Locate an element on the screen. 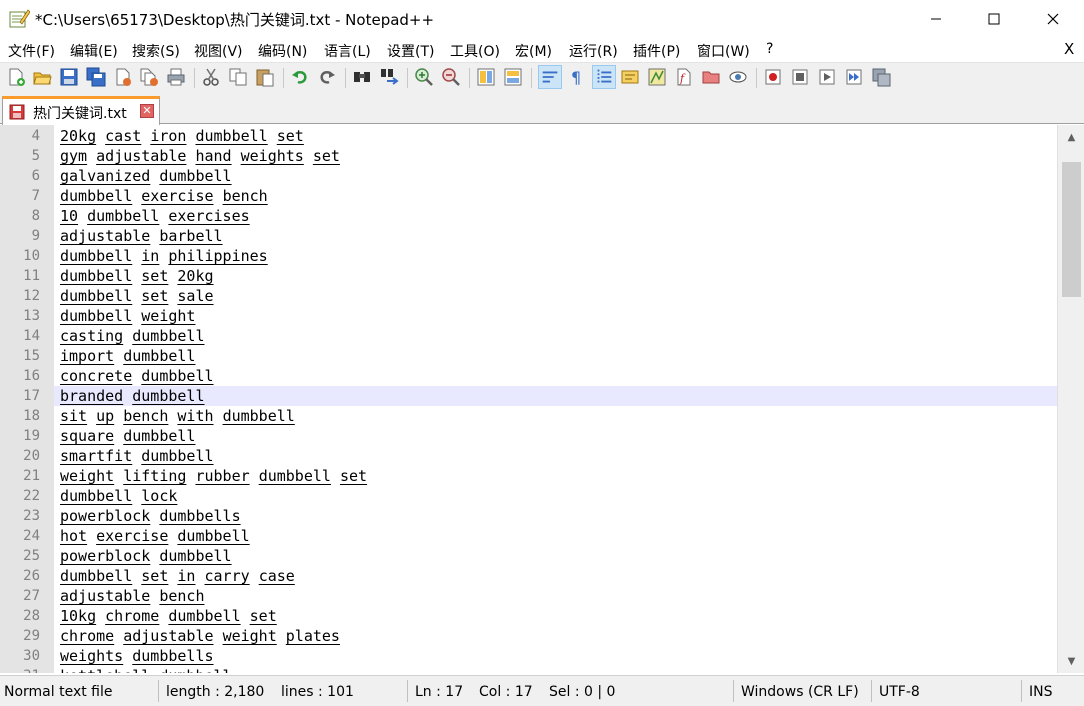 Image resolution: width=1084 pixels, height=706 pixels. menu-macro: 宏(M) is located at coordinates (533, 51).